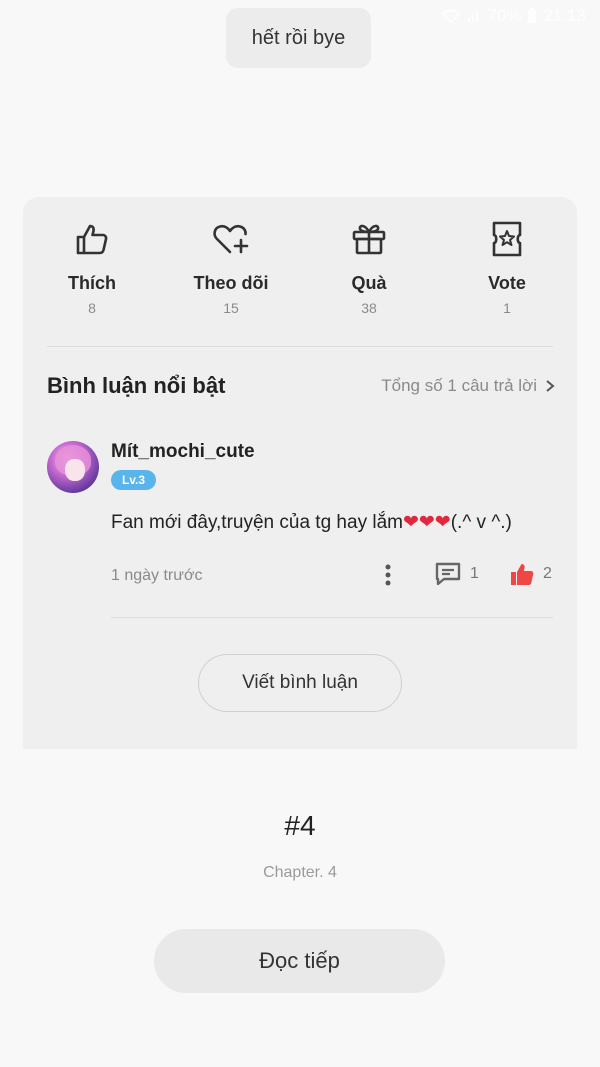  What do you see at coordinates (426, 522) in the screenshot?
I see `comment-hearts: ❤❤❤` at bounding box center [426, 522].